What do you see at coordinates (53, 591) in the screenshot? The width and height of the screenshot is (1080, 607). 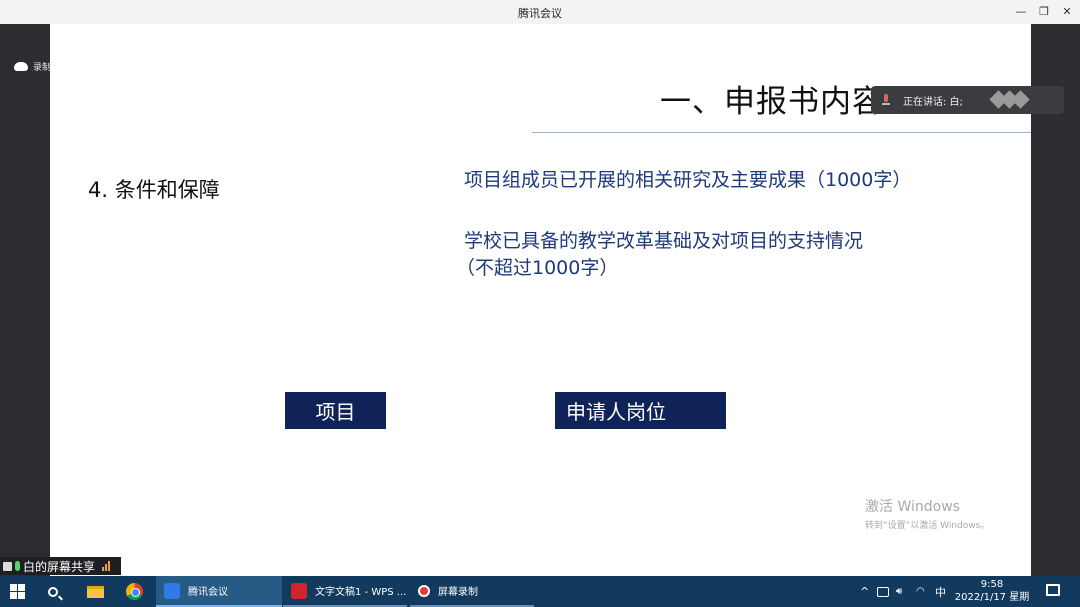 I see `search-icon` at bounding box center [53, 591].